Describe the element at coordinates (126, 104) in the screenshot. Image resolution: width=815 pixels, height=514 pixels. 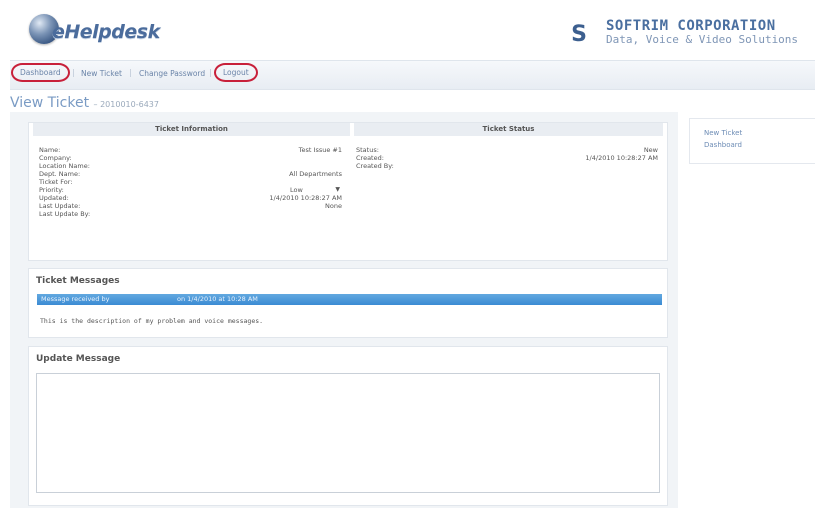
I see `ticket-number: – 2010010-6437` at that location.